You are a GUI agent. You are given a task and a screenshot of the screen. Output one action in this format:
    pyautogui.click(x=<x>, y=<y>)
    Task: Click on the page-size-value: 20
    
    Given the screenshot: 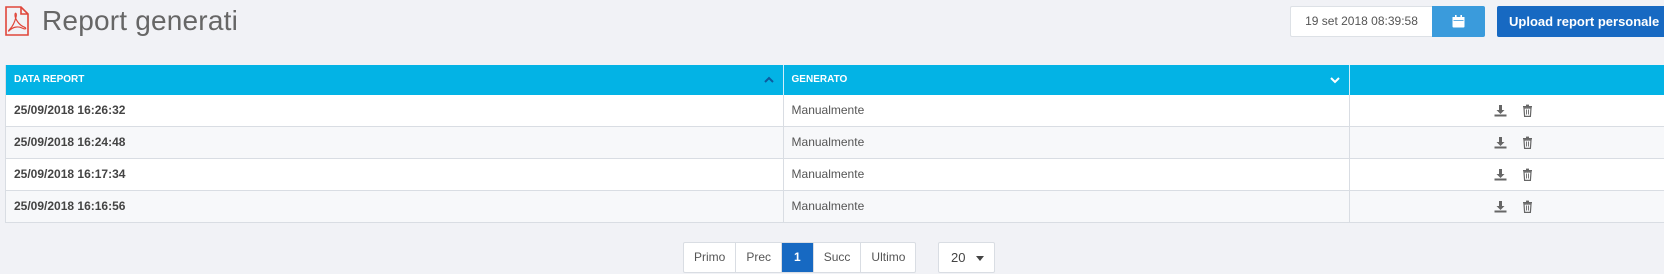 What is the action you would take?
    pyautogui.click(x=958, y=257)
    